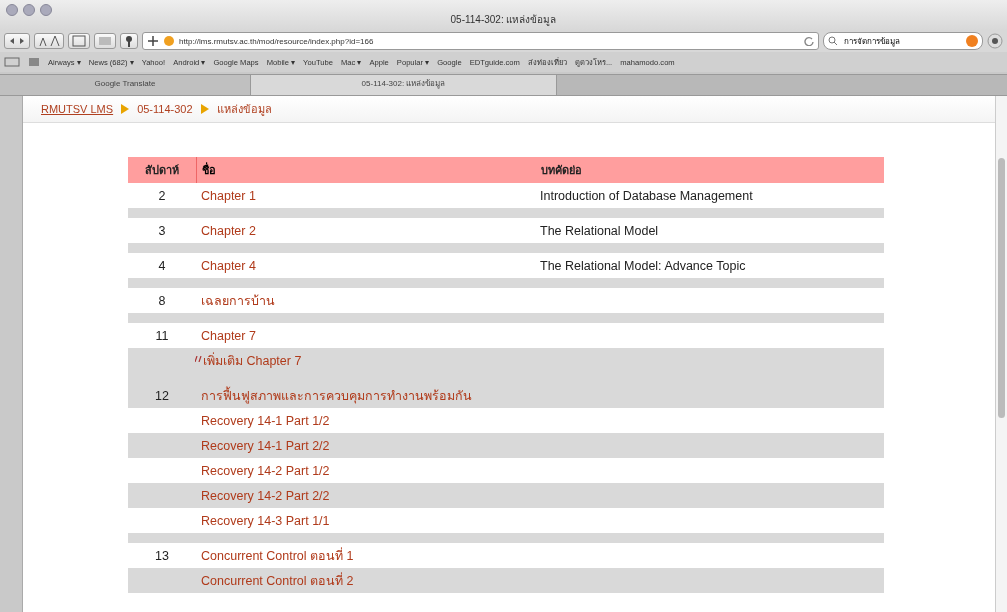 The width and height of the screenshot is (1007, 612). I want to click on address-field: http://lms.rmutsv.ac.th/mod/resource/index.php?id=166, so click(480, 41).